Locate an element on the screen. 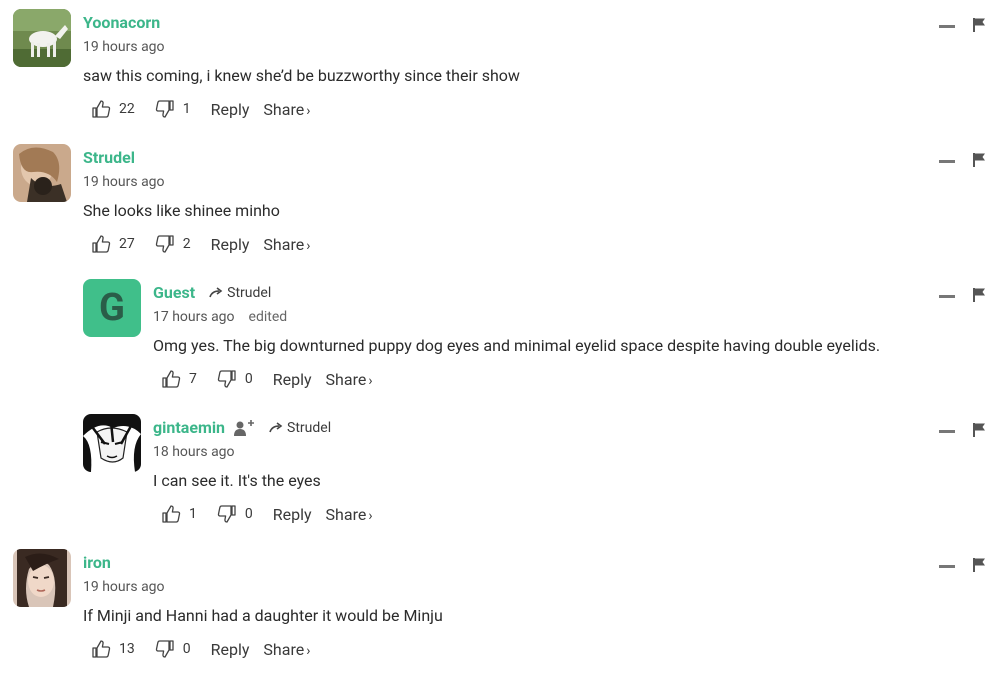 The height and width of the screenshot is (679, 997). author-name: iron is located at coordinates (97, 562).